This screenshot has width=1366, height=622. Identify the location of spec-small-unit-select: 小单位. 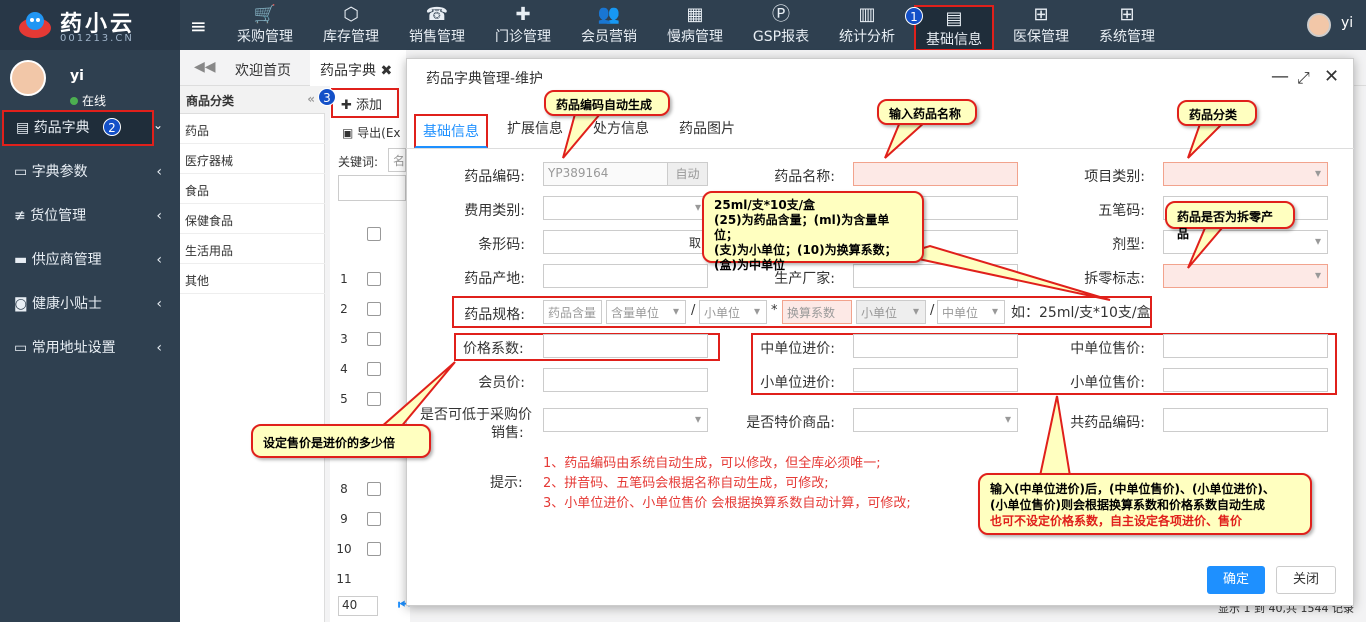
(733, 312).